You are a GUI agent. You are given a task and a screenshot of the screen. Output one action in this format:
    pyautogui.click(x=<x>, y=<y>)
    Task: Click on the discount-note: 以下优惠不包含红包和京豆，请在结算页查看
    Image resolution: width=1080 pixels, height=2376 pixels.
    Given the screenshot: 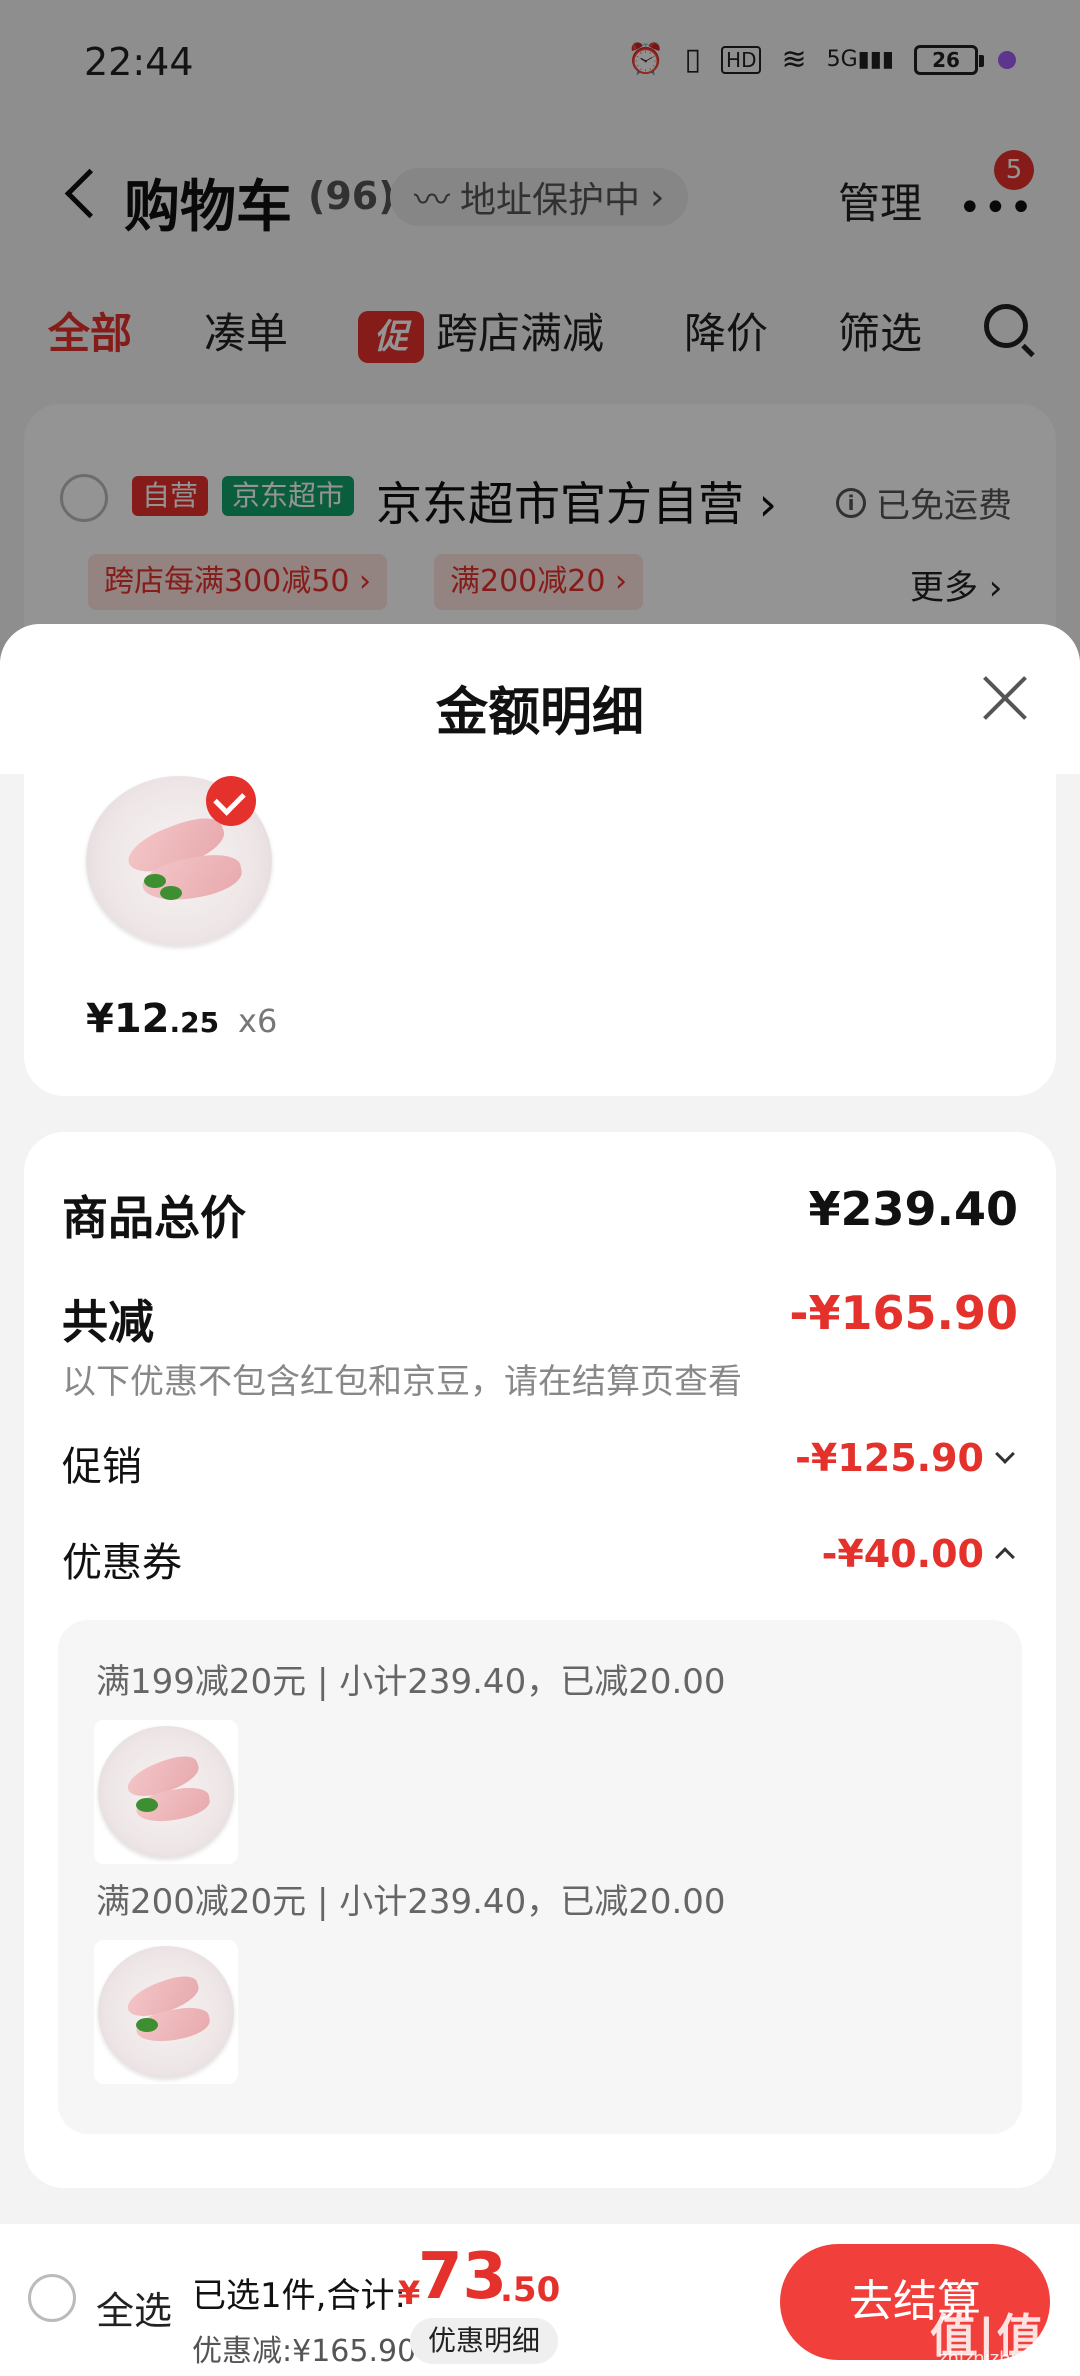 What is the action you would take?
    pyautogui.click(x=402, y=1382)
    